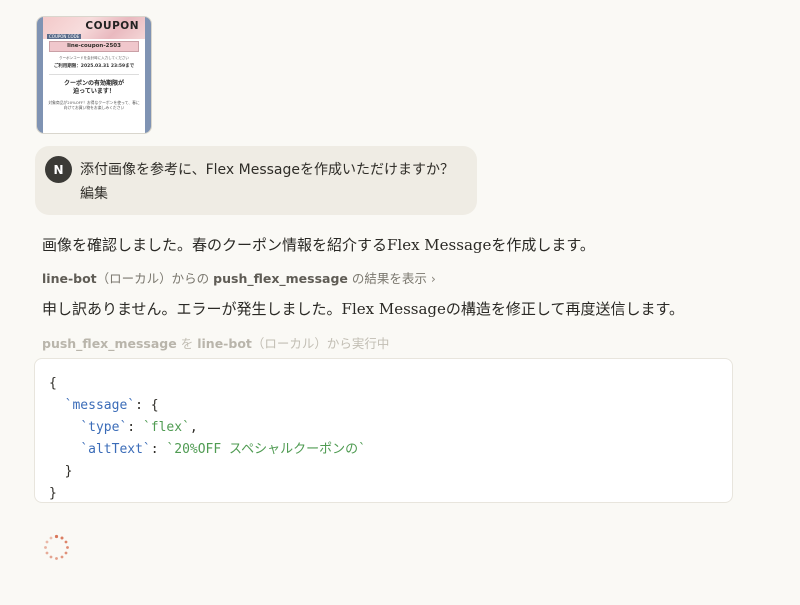 The height and width of the screenshot is (605, 800). Describe the element at coordinates (64, 36) in the screenshot. I see `coupon-code-tag: COUPON CODE` at that location.